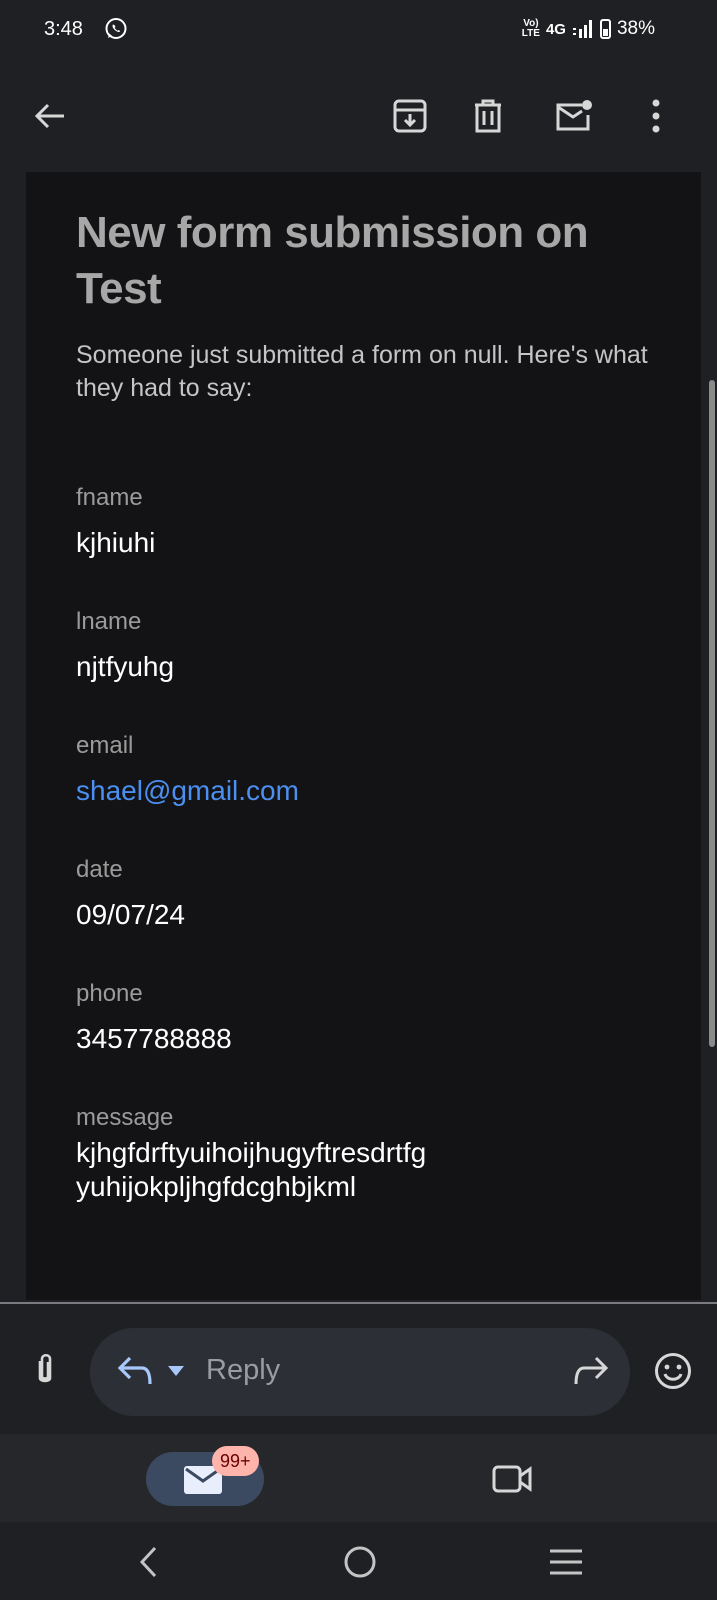 Image resolution: width=717 pixels, height=1600 pixels. Describe the element at coordinates (109, 993) in the screenshot. I see `field-label: phone` at that location.